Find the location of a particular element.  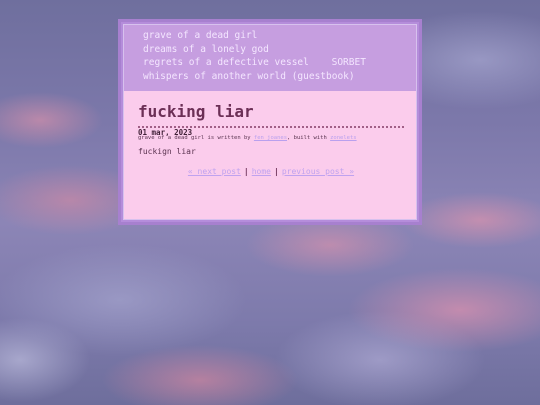

nav-link-guestbook: whispers of another world (guestbook) is located at coordinates (246, 77).